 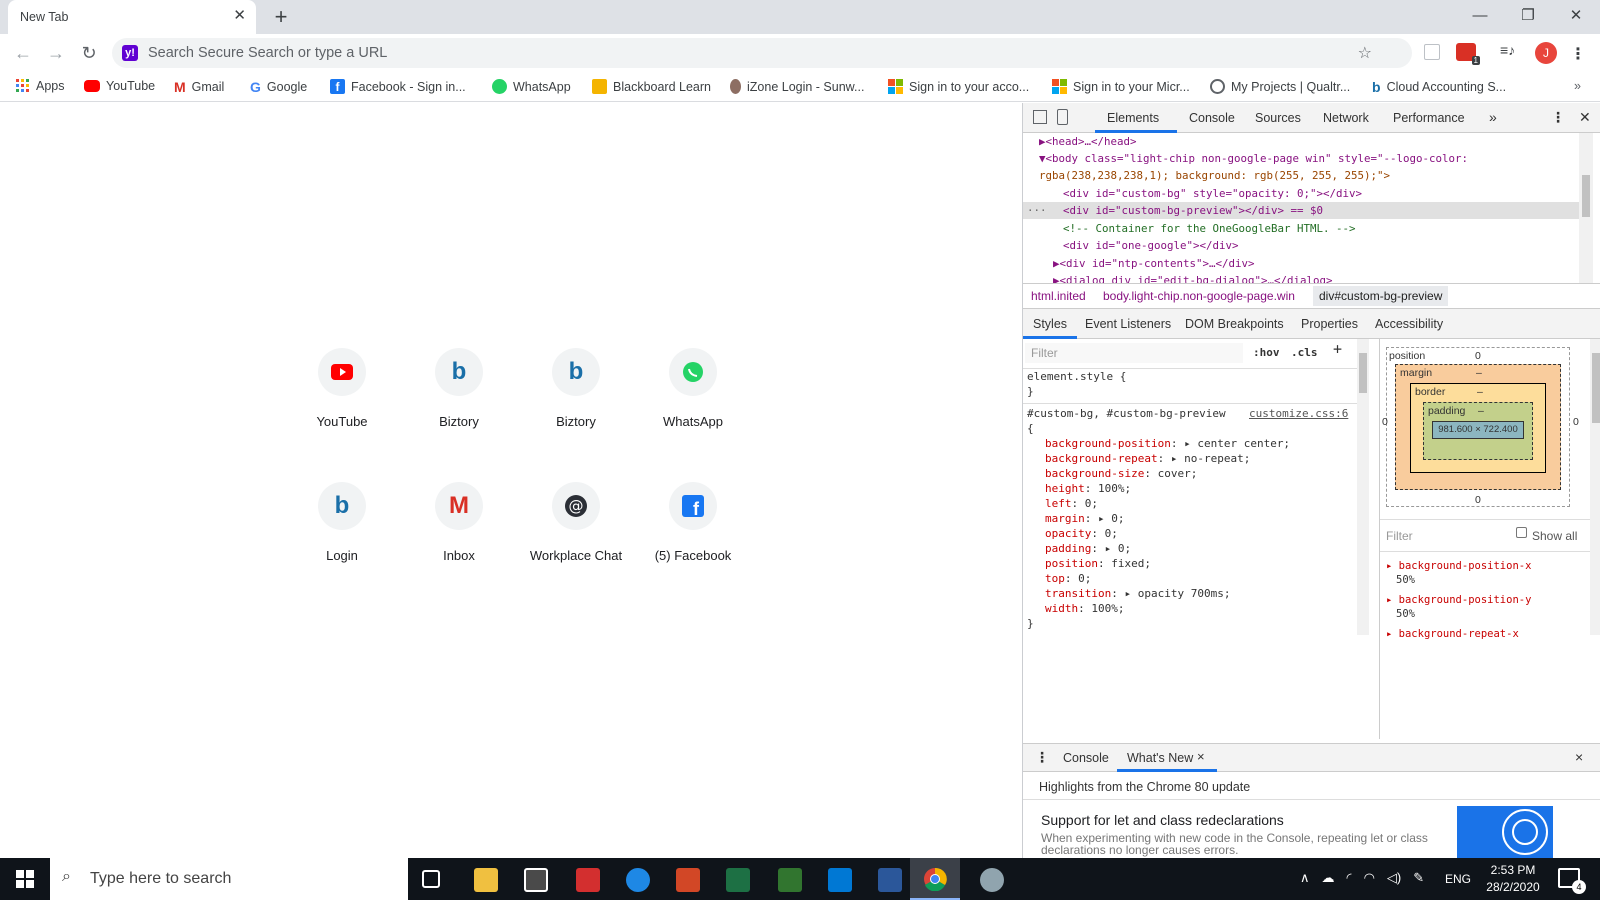 I want to click on drawer-tab-whats-new: What's New, so click(x=1160, y=758).